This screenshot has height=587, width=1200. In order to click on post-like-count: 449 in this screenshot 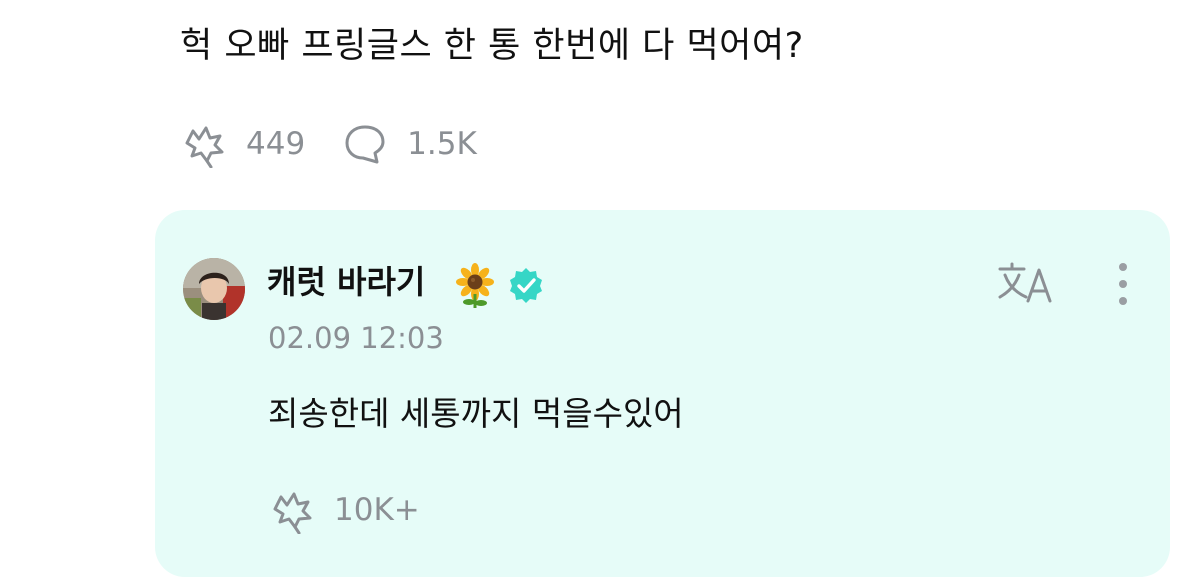, I will do `click(276, 144)`.